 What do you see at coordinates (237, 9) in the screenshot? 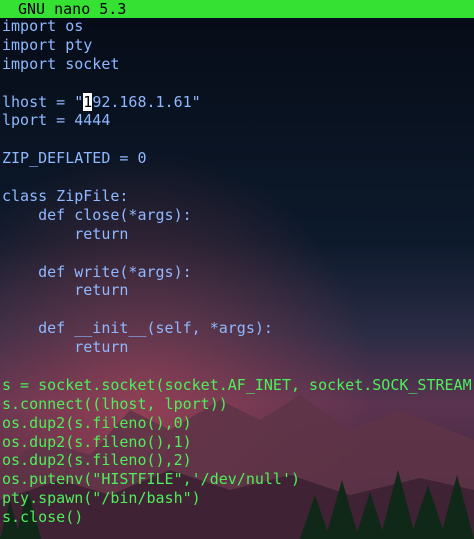
I see `title-bar: GNU nano 5.3` at bounding box center [237, 9].